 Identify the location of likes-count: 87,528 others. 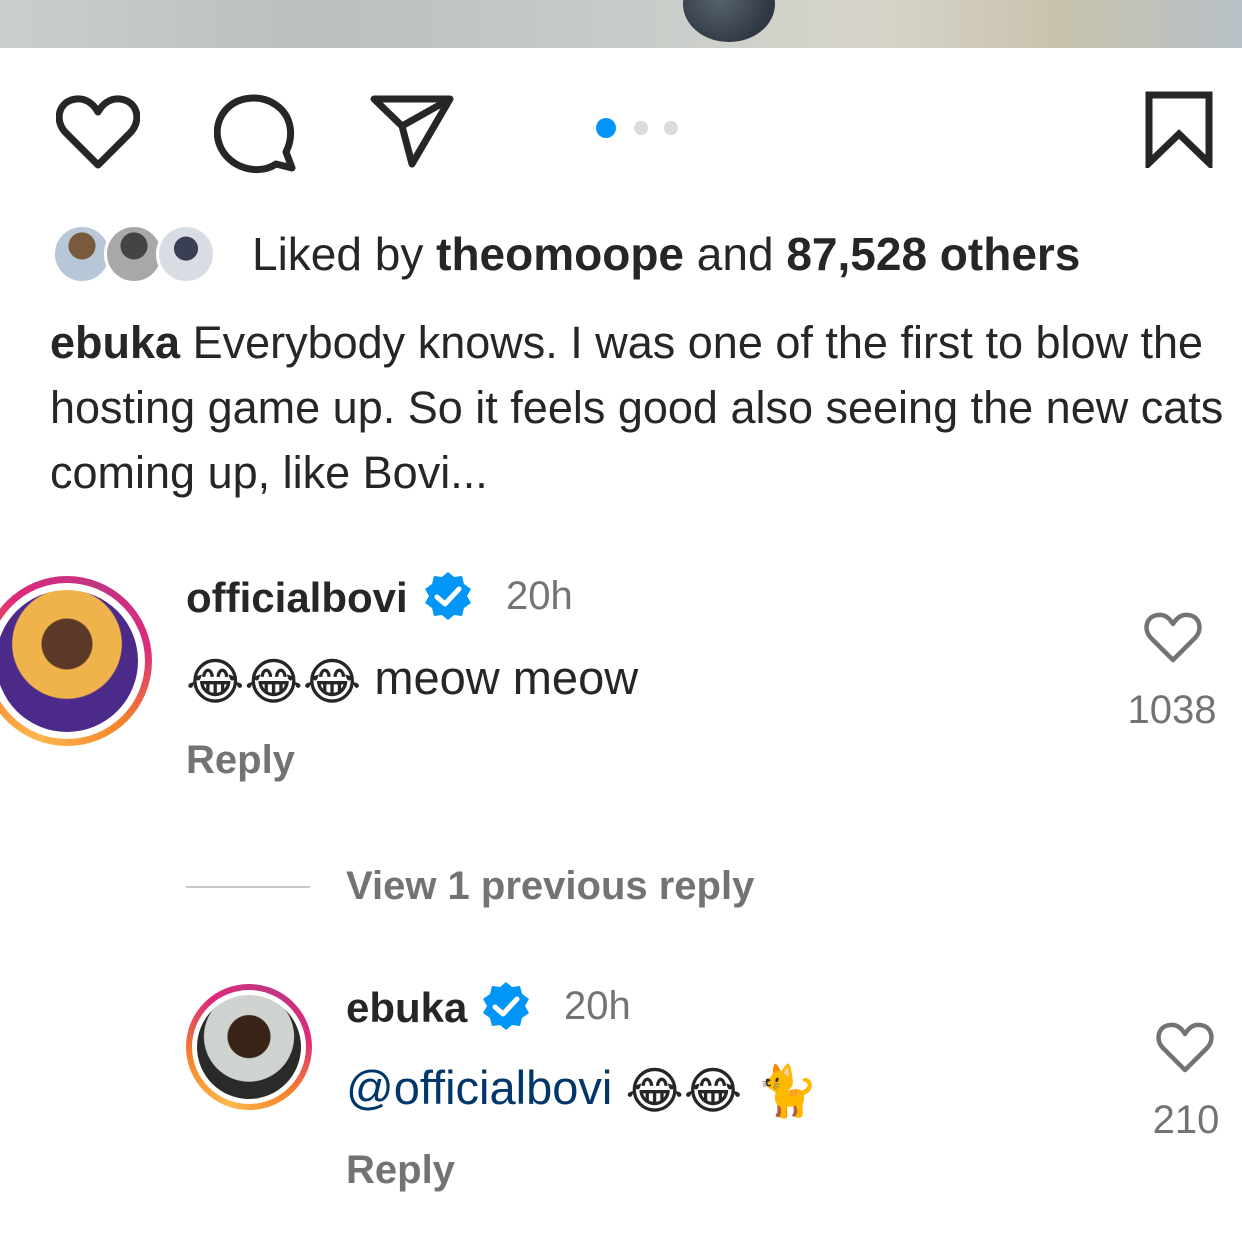
(933, 254).